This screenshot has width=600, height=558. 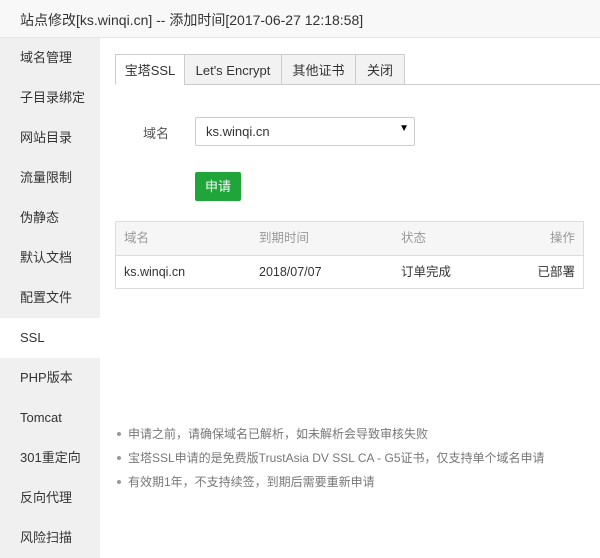 I want to click on tab-lets-encrypt: Let's Encrypt, so click(x=233, y=69).